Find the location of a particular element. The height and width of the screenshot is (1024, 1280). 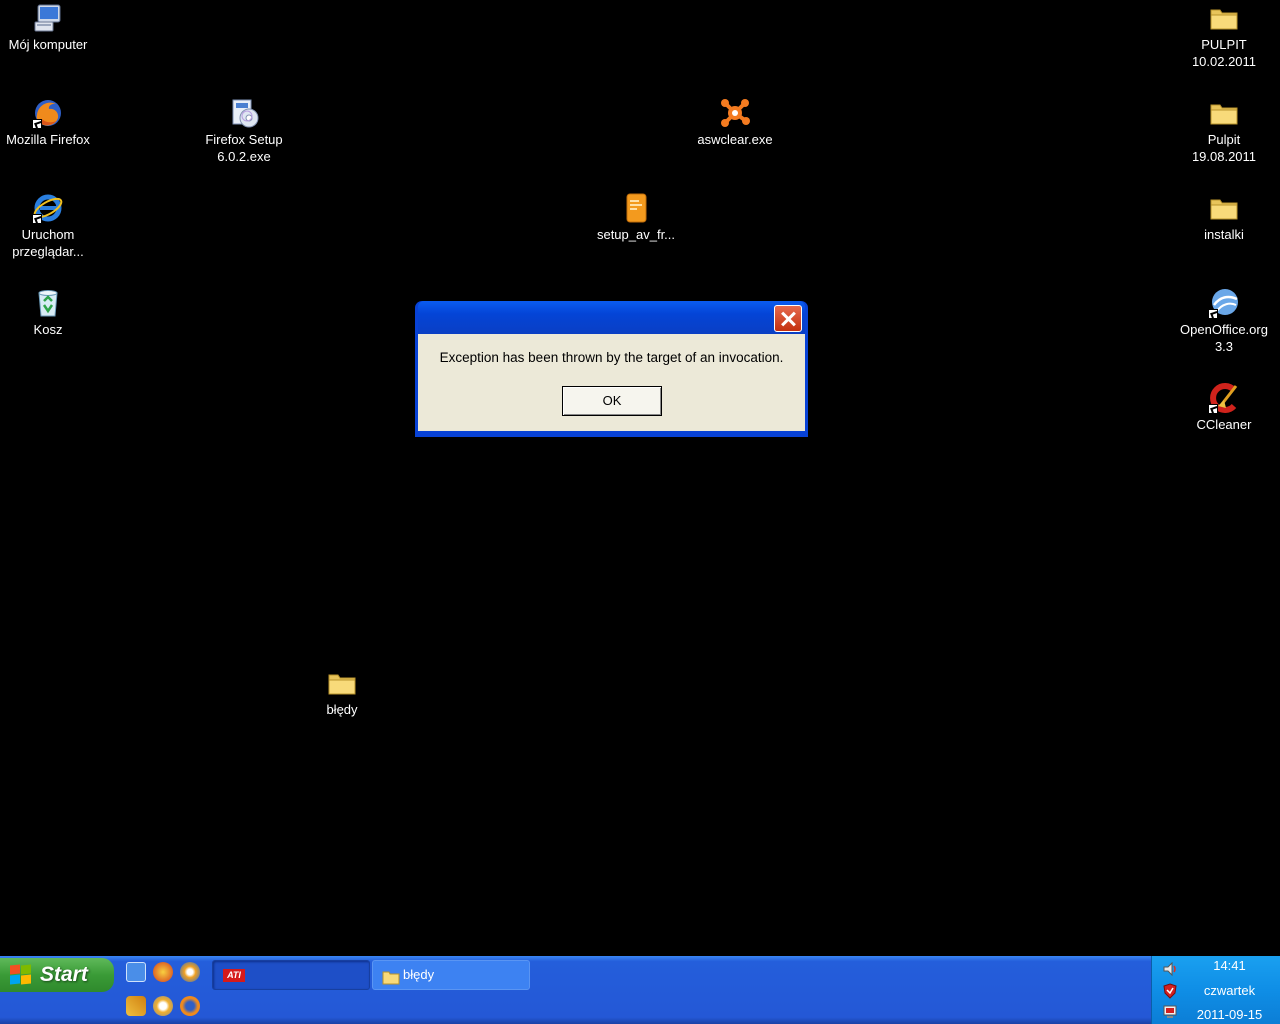

ok-button: OK is located at coordinates (612, 401).